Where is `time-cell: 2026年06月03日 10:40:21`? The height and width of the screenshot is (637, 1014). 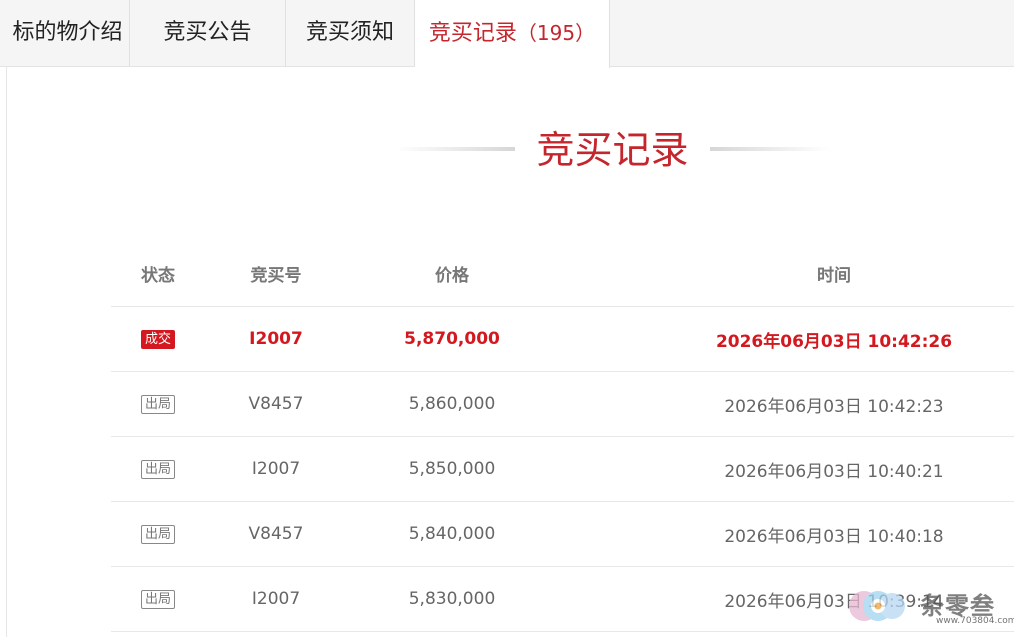 time-cell: 2026年06月03日 10:40:21 is located at coordinates (834, 471).